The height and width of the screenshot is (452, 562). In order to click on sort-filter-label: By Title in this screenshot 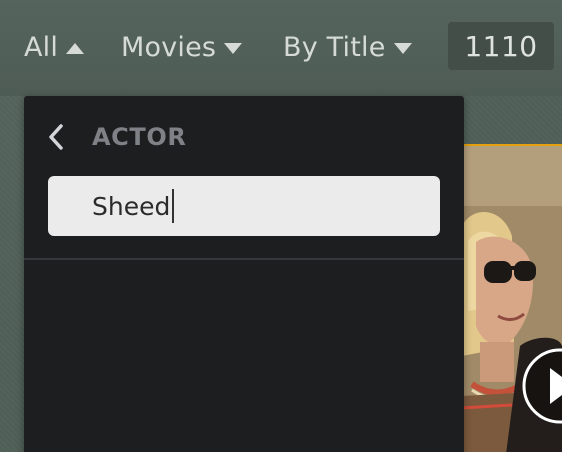, I will do `click(334, 47)`.